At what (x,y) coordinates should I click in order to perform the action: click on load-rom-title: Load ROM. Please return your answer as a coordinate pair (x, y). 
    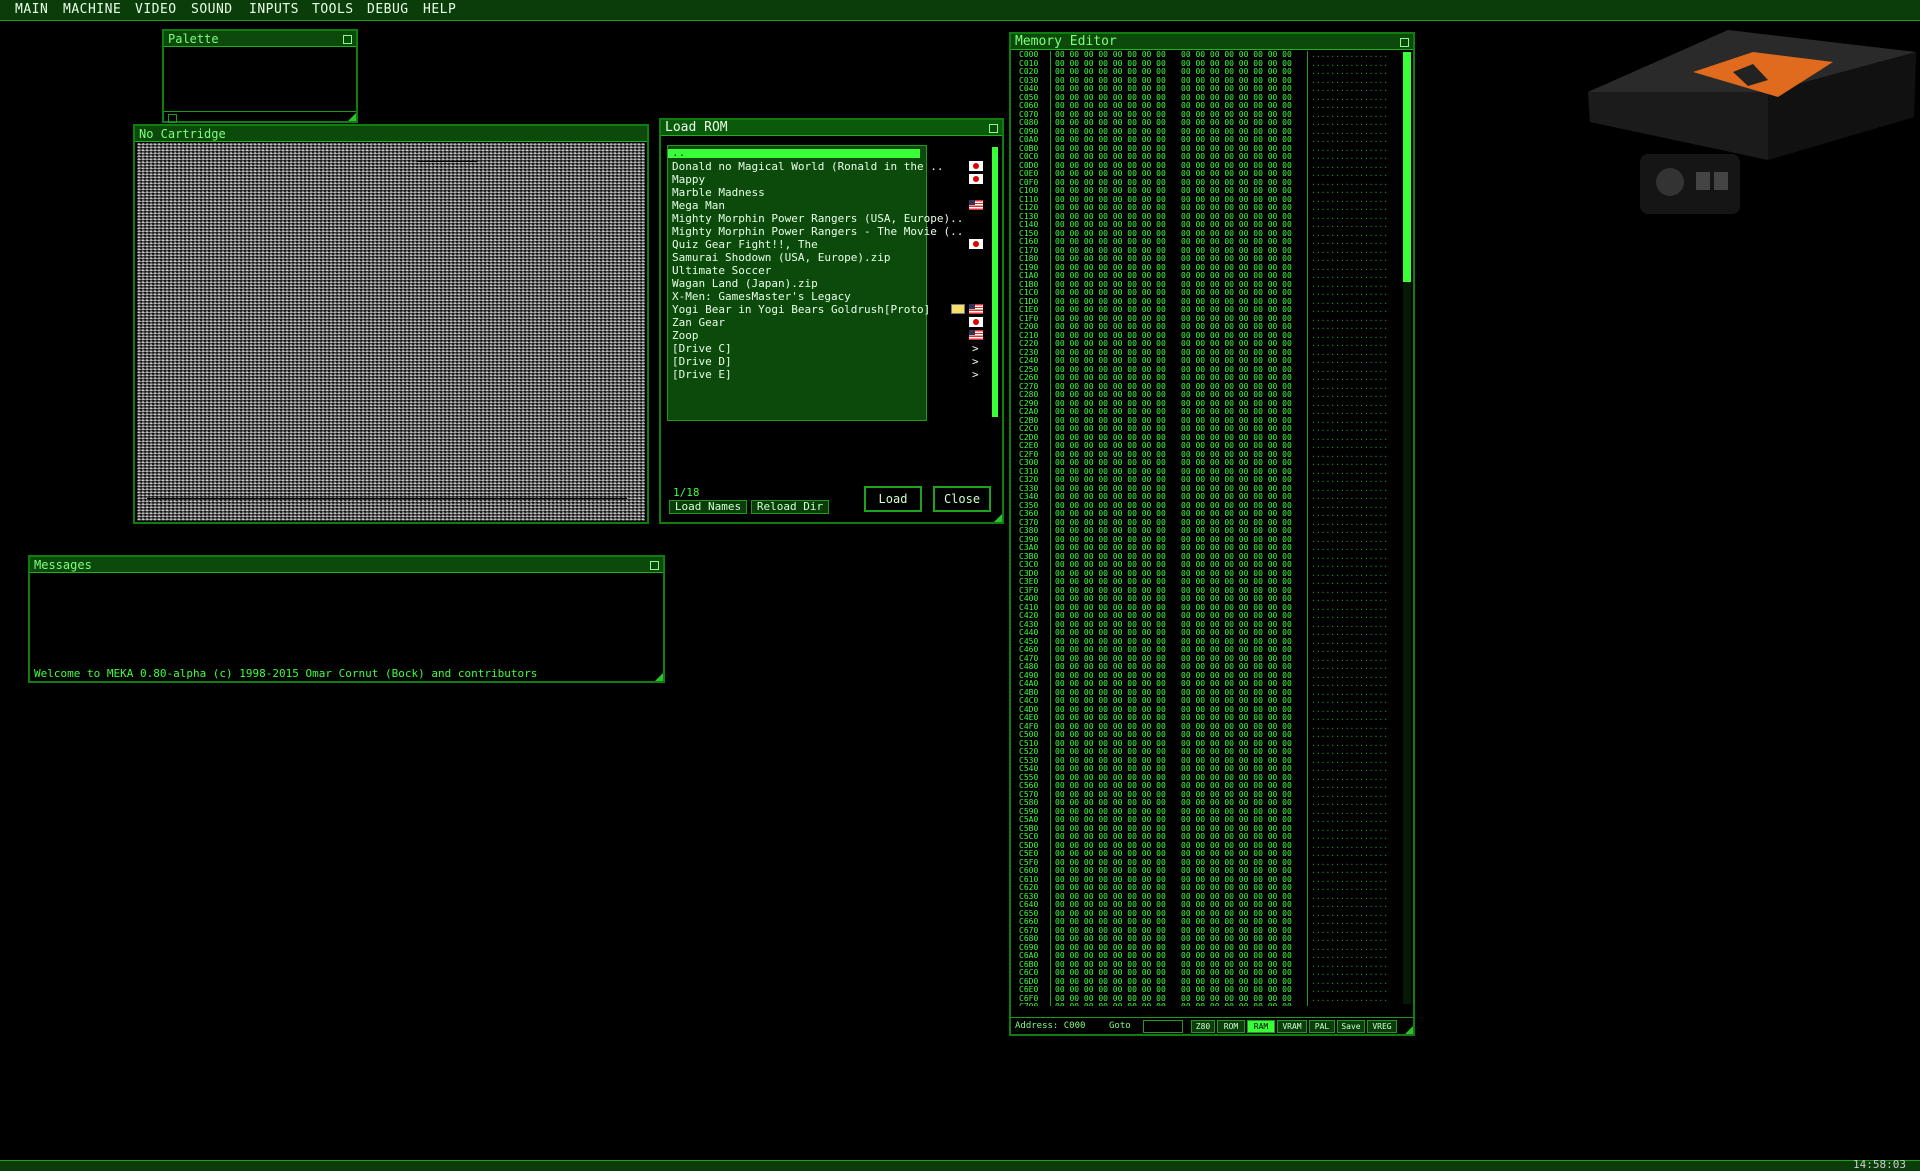
    Looking at the image, I should click on (831, 128).